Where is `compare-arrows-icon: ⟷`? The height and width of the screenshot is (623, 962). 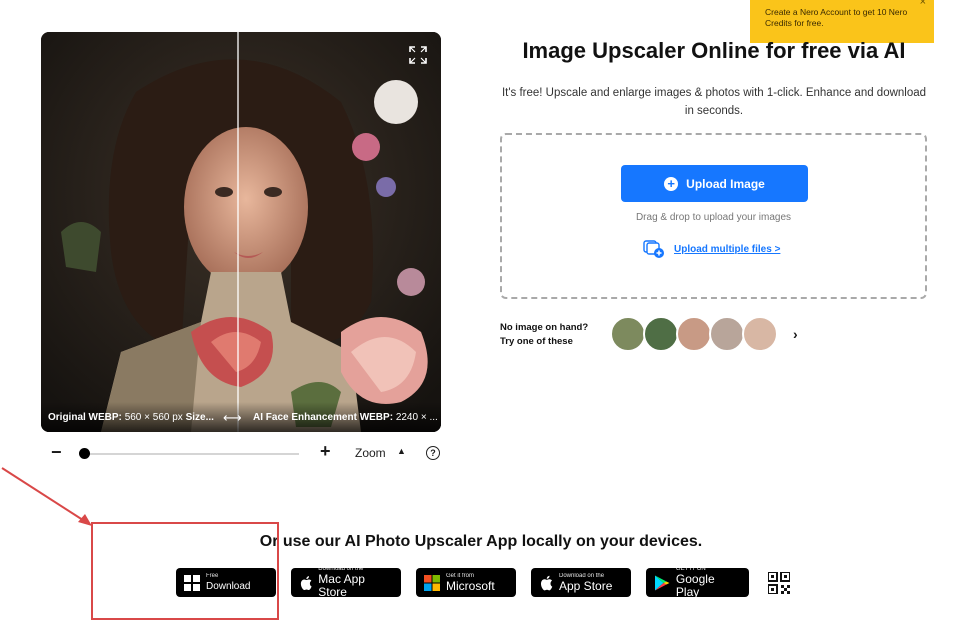
compare-arrows-icon: ⟷ is located at coordinates (232, 417).